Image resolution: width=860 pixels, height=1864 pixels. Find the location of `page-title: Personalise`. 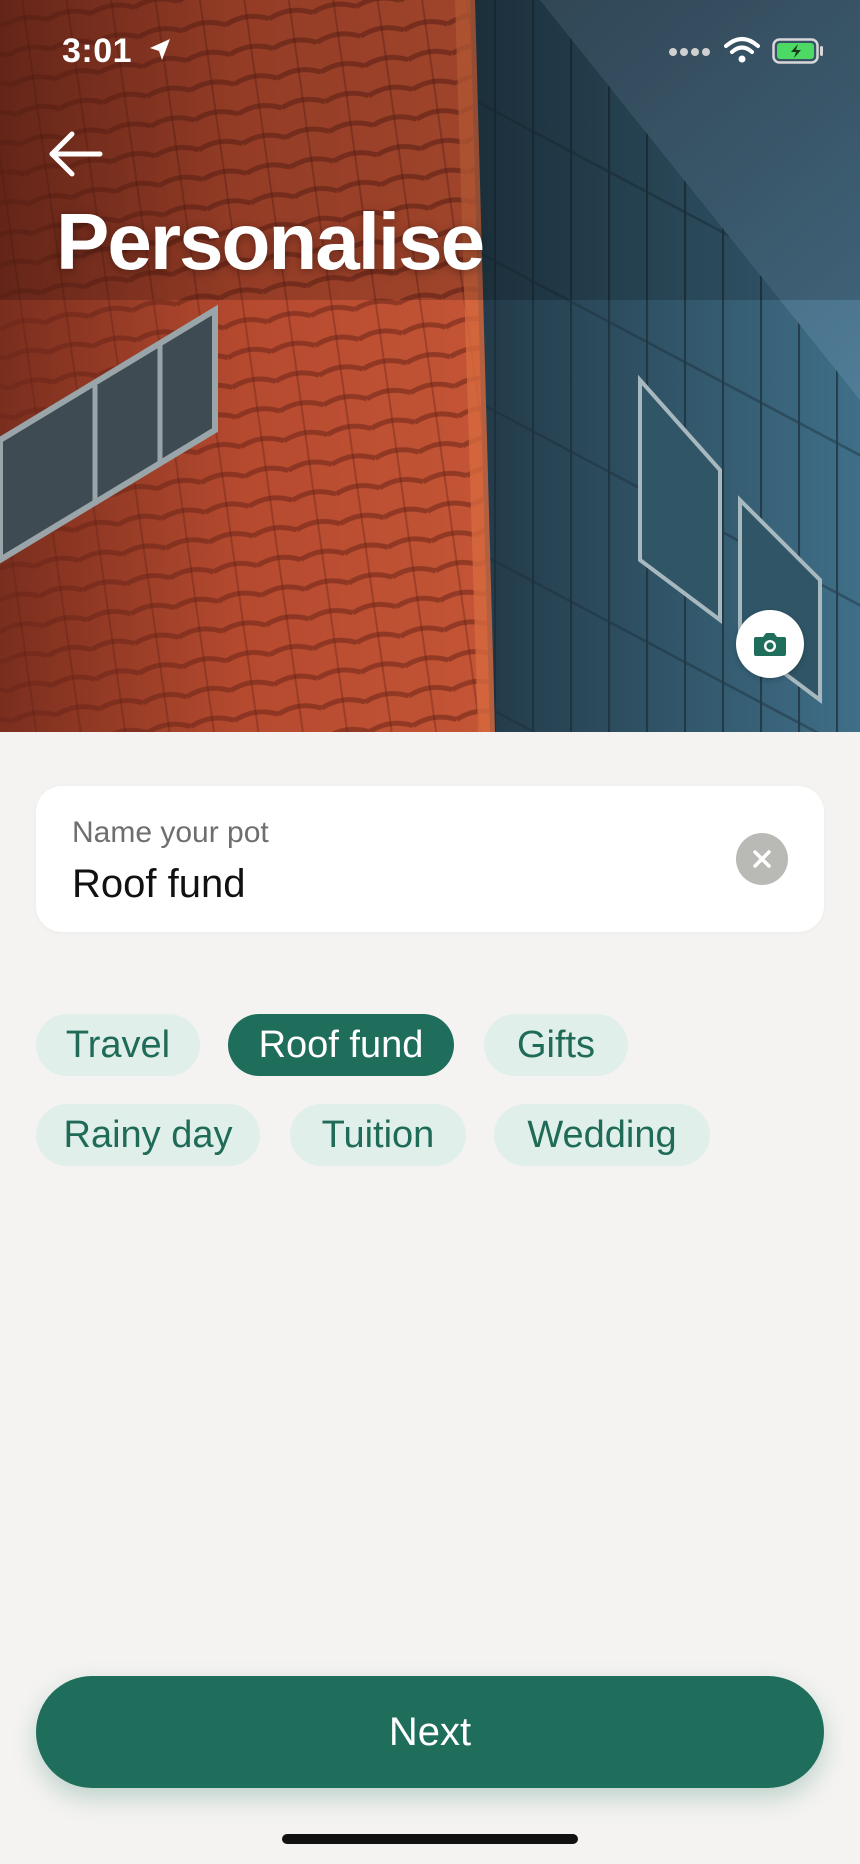

page-title: Personalise is located at coordinates (270, 241).